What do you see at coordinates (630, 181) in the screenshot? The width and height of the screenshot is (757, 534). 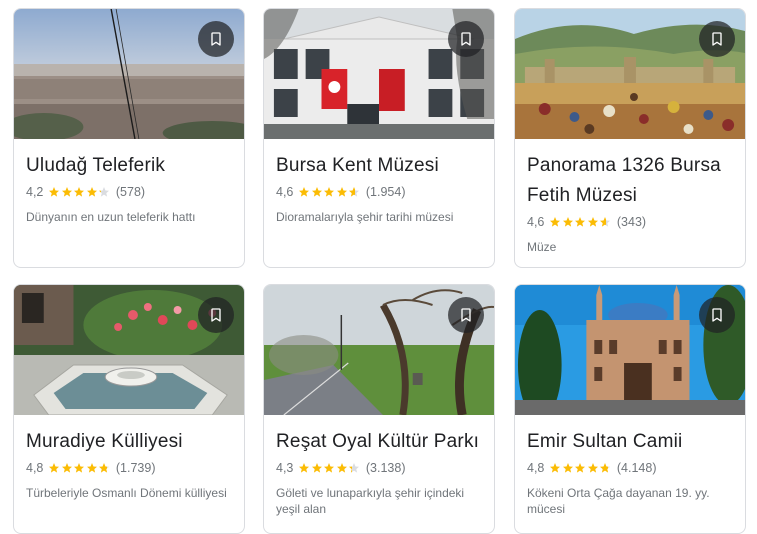 I see `place-title: Panorama 1326 Bursa Fetih Müzesi` at bounding box center [630, 181].